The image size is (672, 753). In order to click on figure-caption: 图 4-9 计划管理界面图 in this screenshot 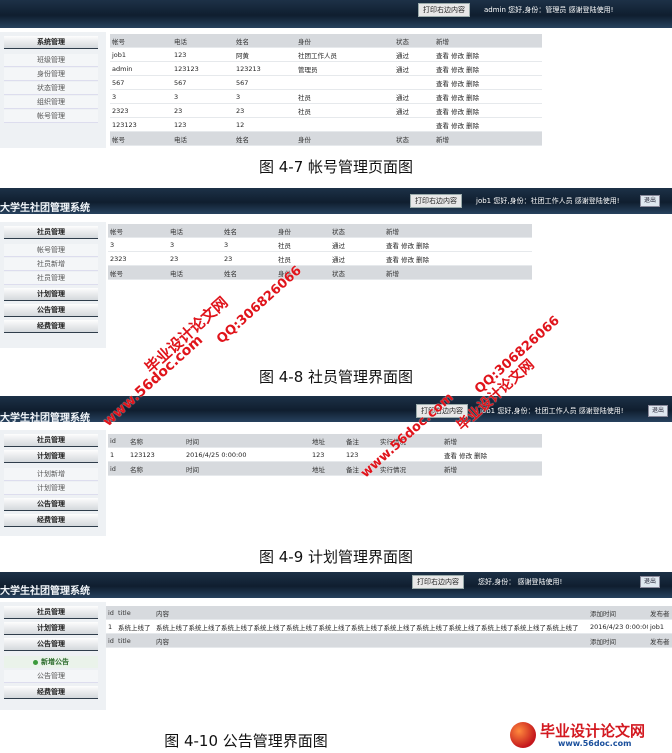, I will do `click(336, 557)`.